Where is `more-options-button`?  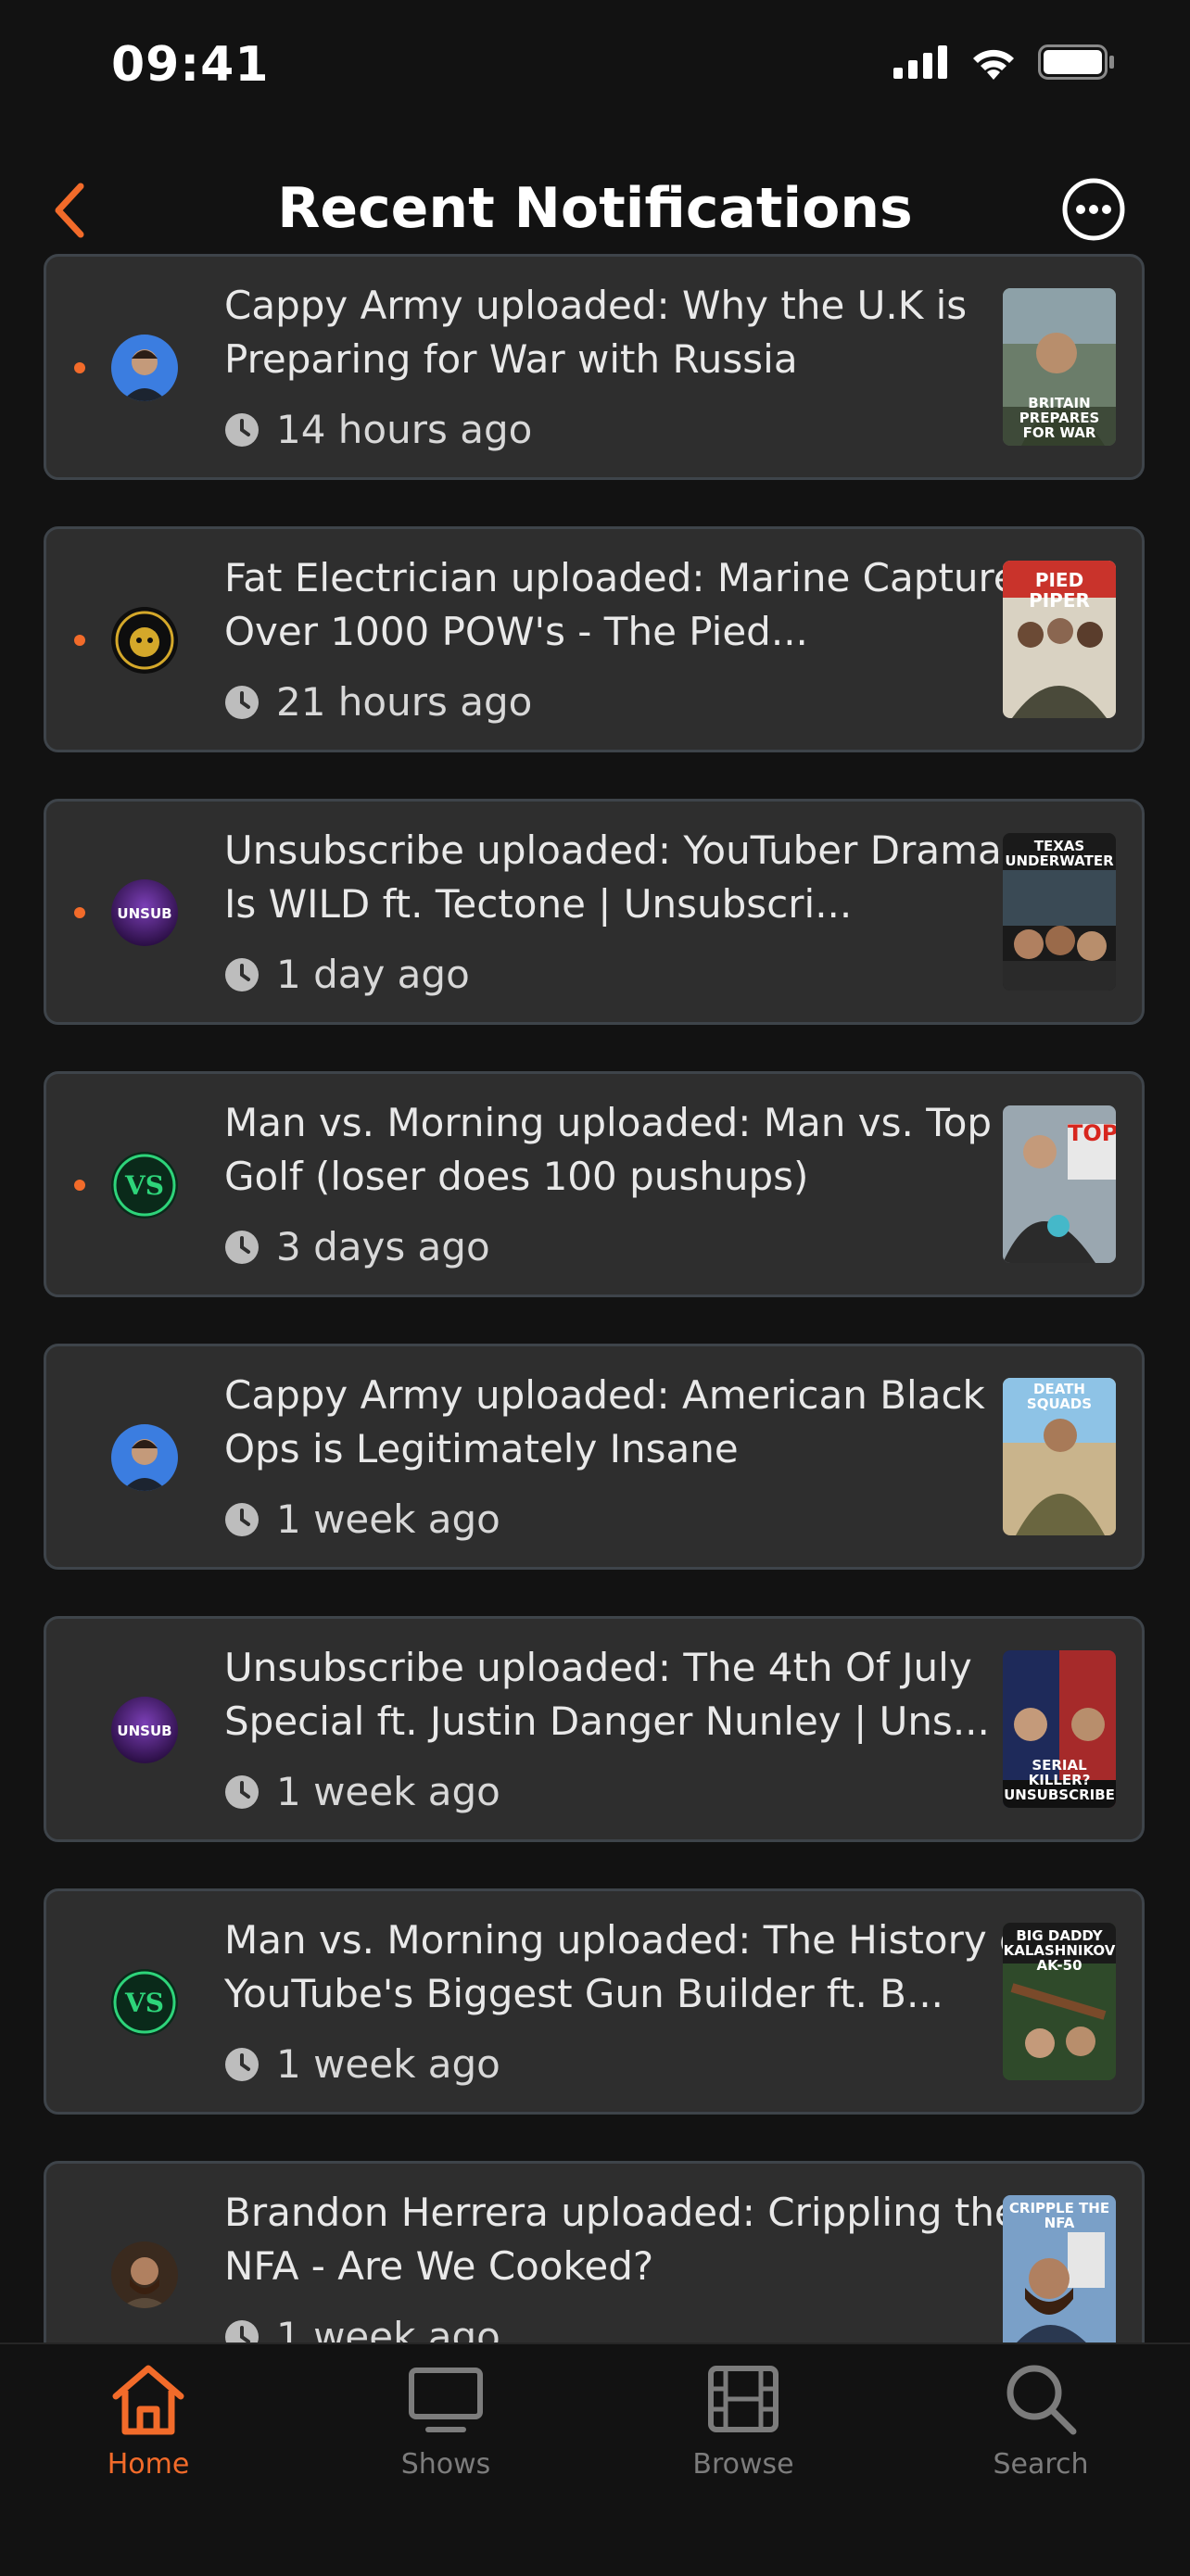 more-options-button is located at coordinates (1093, 210).